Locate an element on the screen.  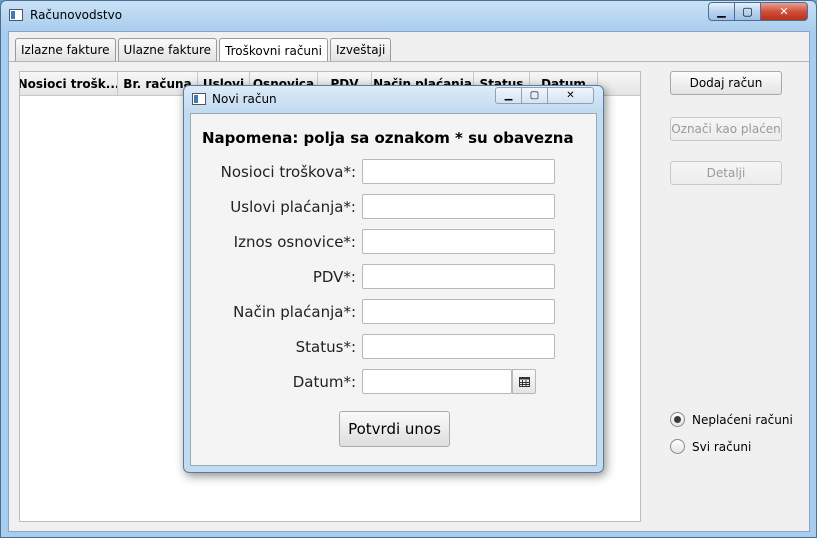
window-title: Računovodstvo is located at coordinates (76, 15).